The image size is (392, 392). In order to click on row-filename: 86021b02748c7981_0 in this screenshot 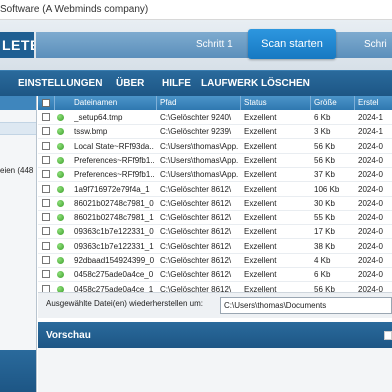, I will do `click(114, 203)`.